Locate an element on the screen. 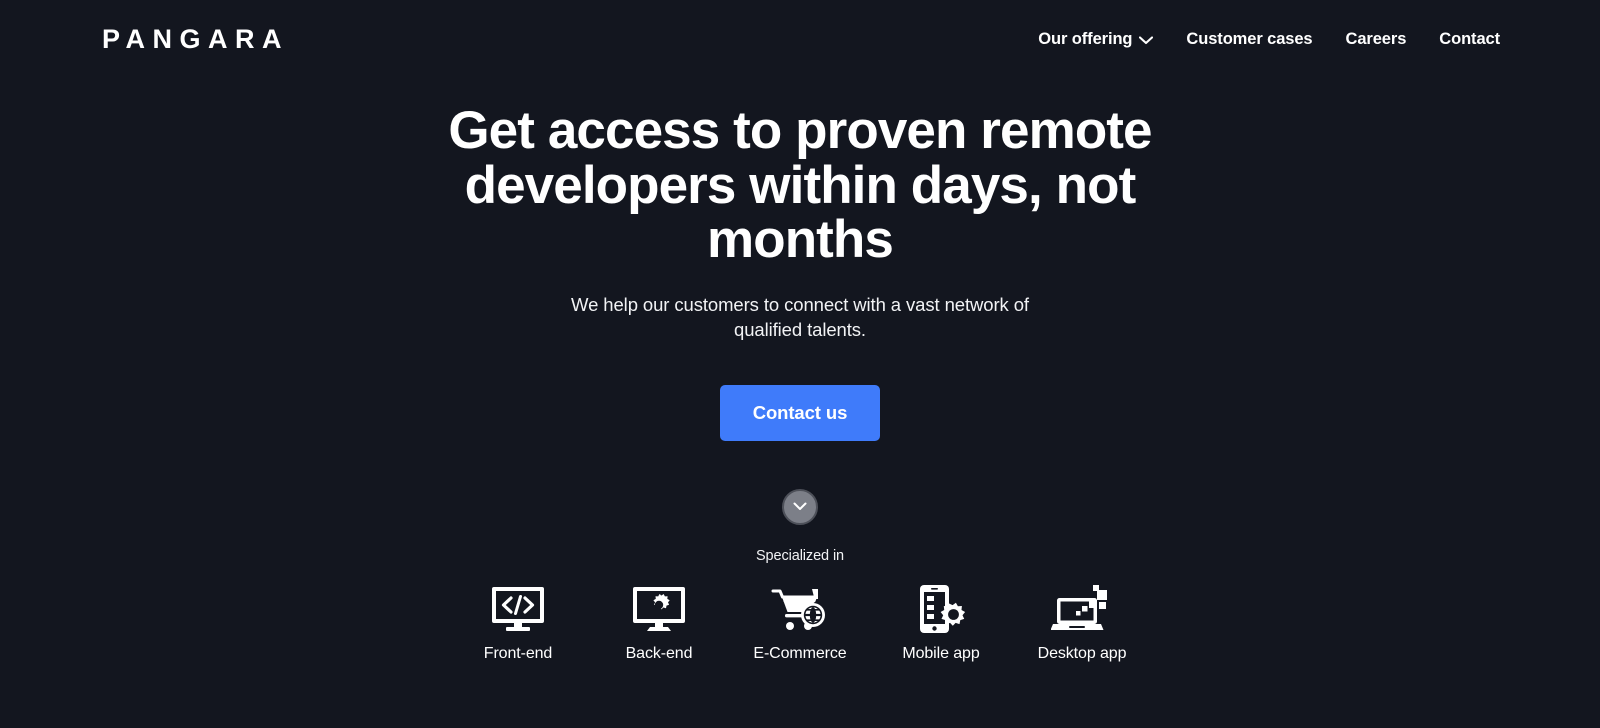 This screenshot has height=728, width=1600. chevron-down-icon is located at coordinates (800, 506).